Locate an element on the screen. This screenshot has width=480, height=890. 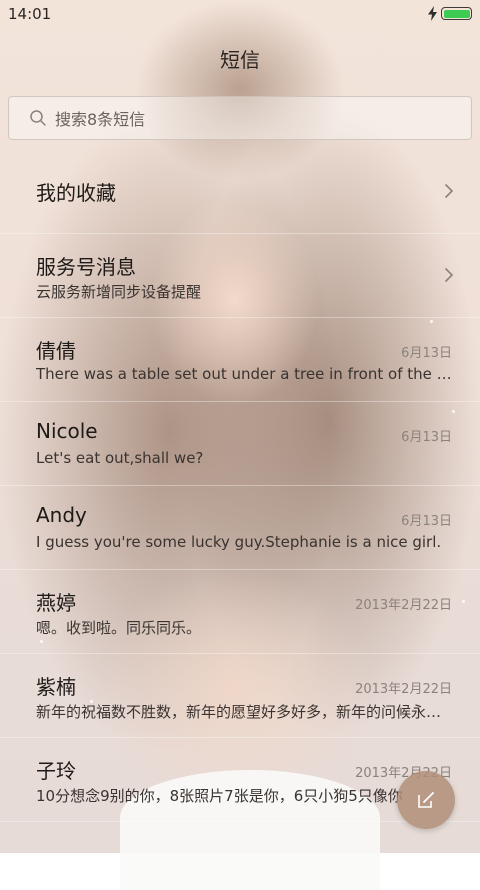
search-box is located at coordinates (240, 118).